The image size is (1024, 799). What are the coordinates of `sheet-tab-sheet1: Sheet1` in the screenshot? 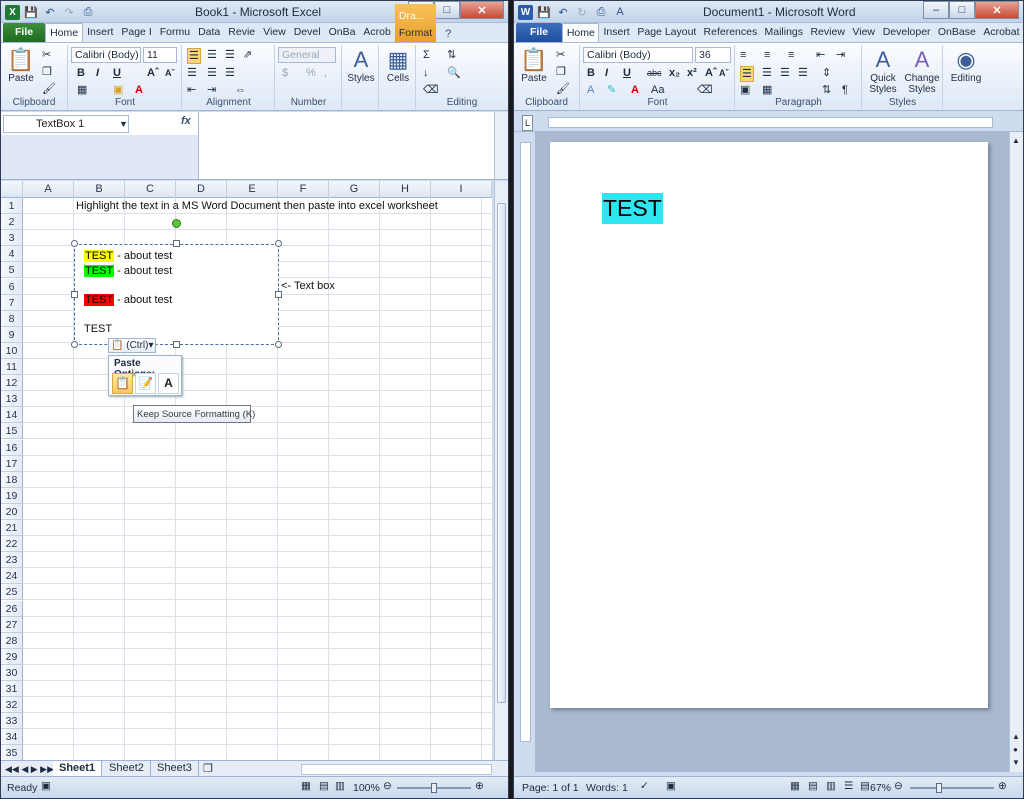 It's located at (78, 769).